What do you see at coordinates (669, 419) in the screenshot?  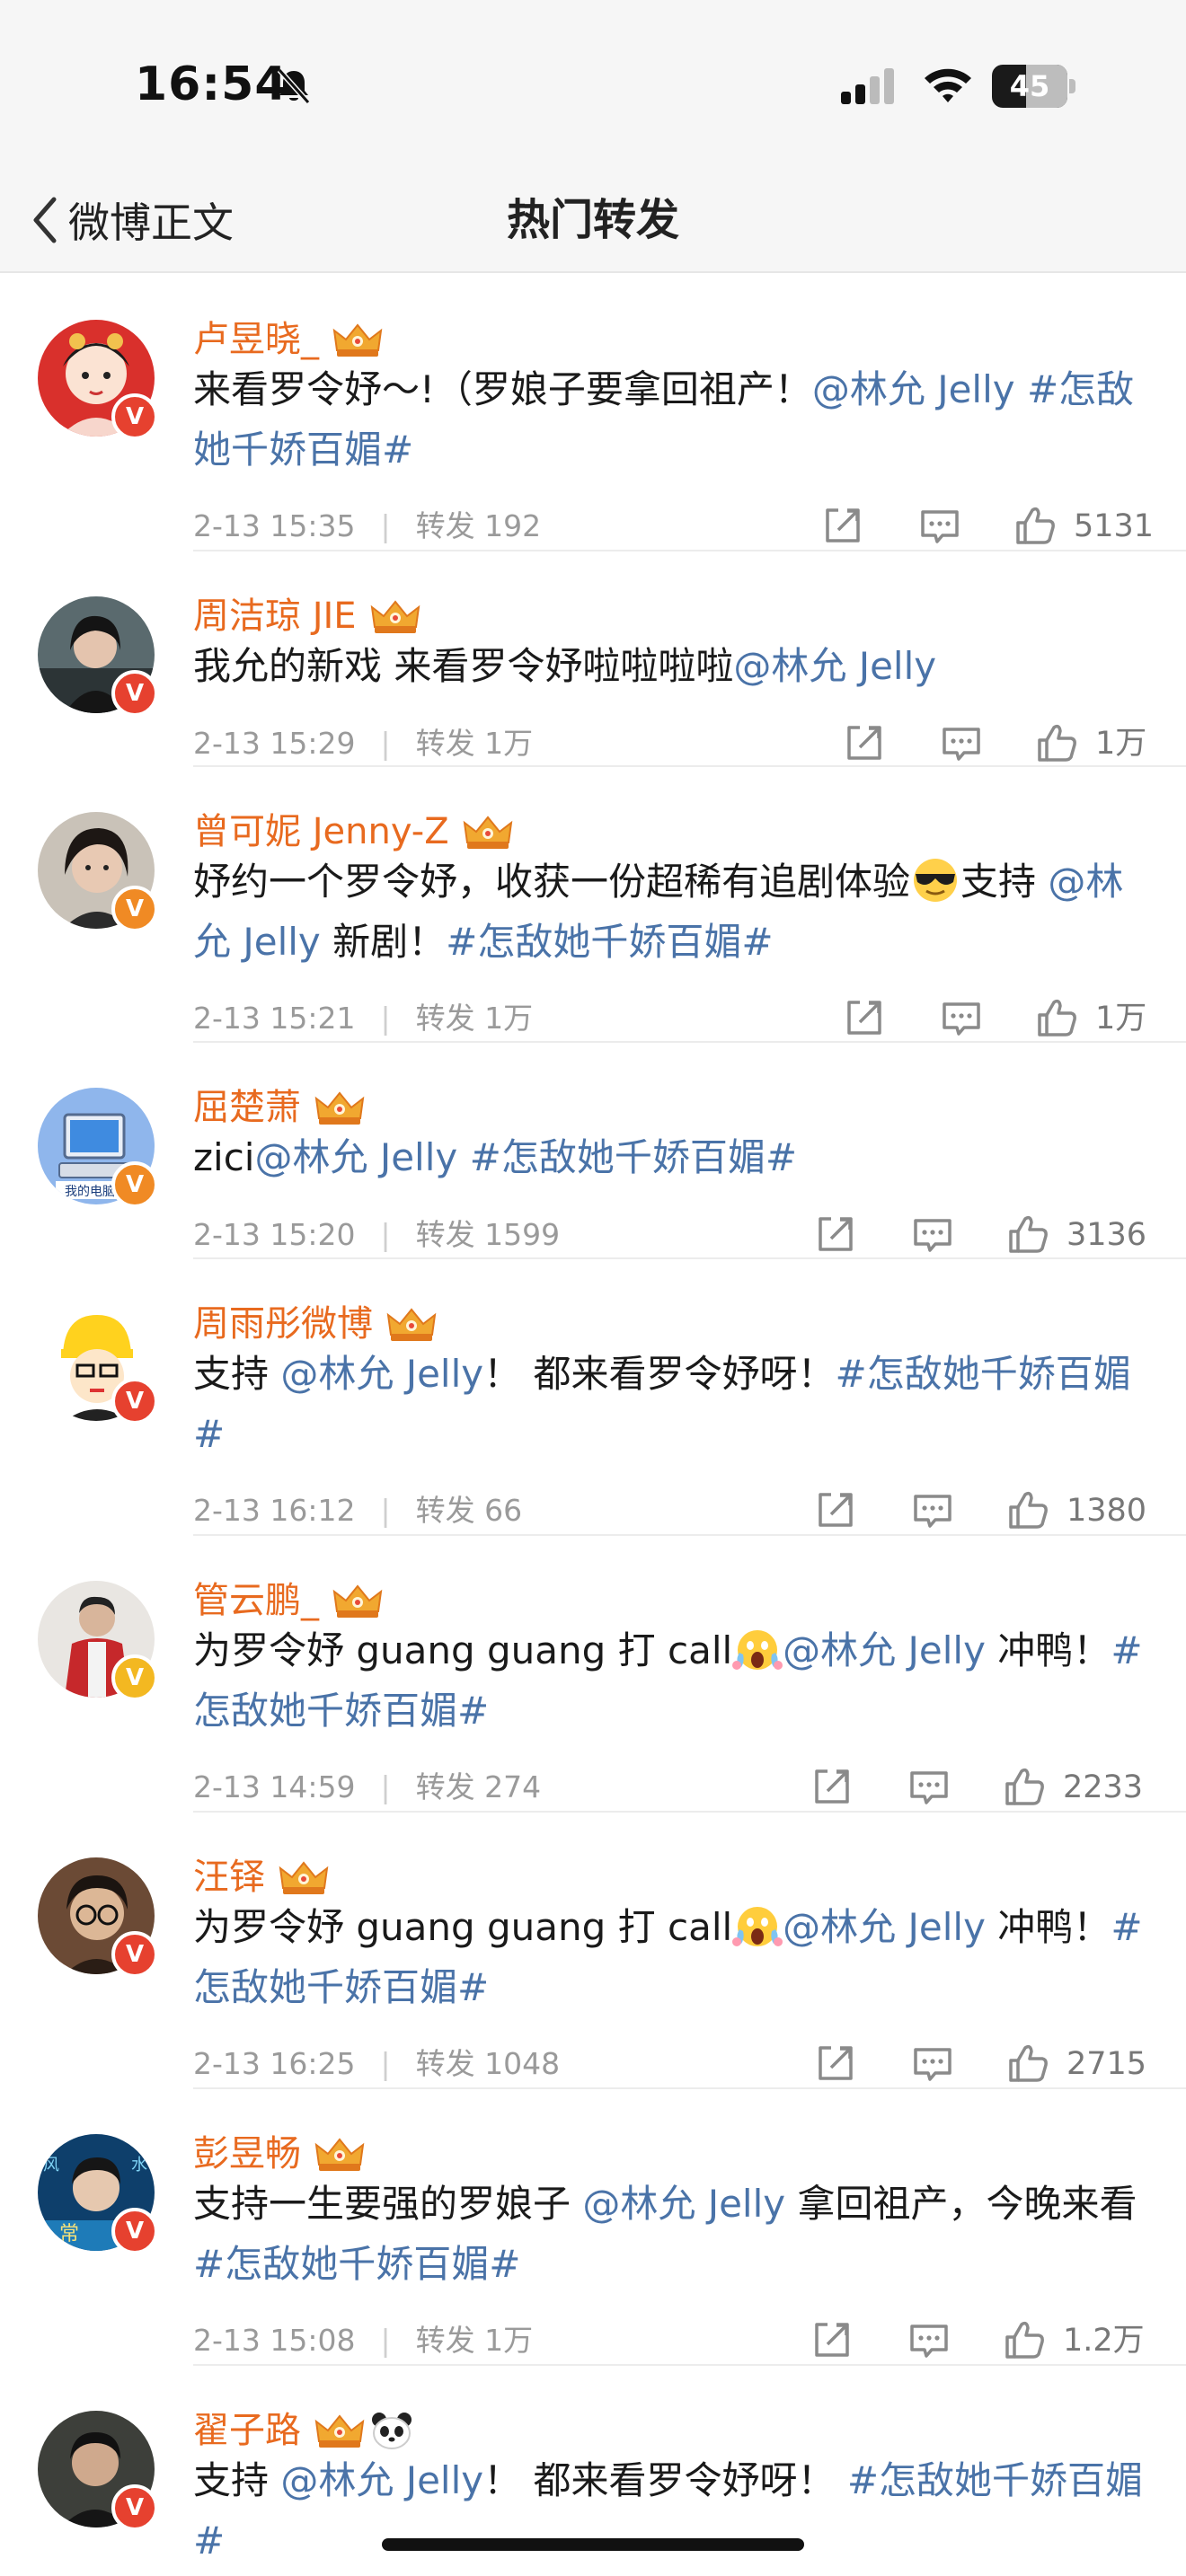 I see `repost-text: 来看罗令妤～!（罗娘子要拿回祖产！@林允 Jelly #怎敌她千娇百媚#` at bounding box center [669, 419].